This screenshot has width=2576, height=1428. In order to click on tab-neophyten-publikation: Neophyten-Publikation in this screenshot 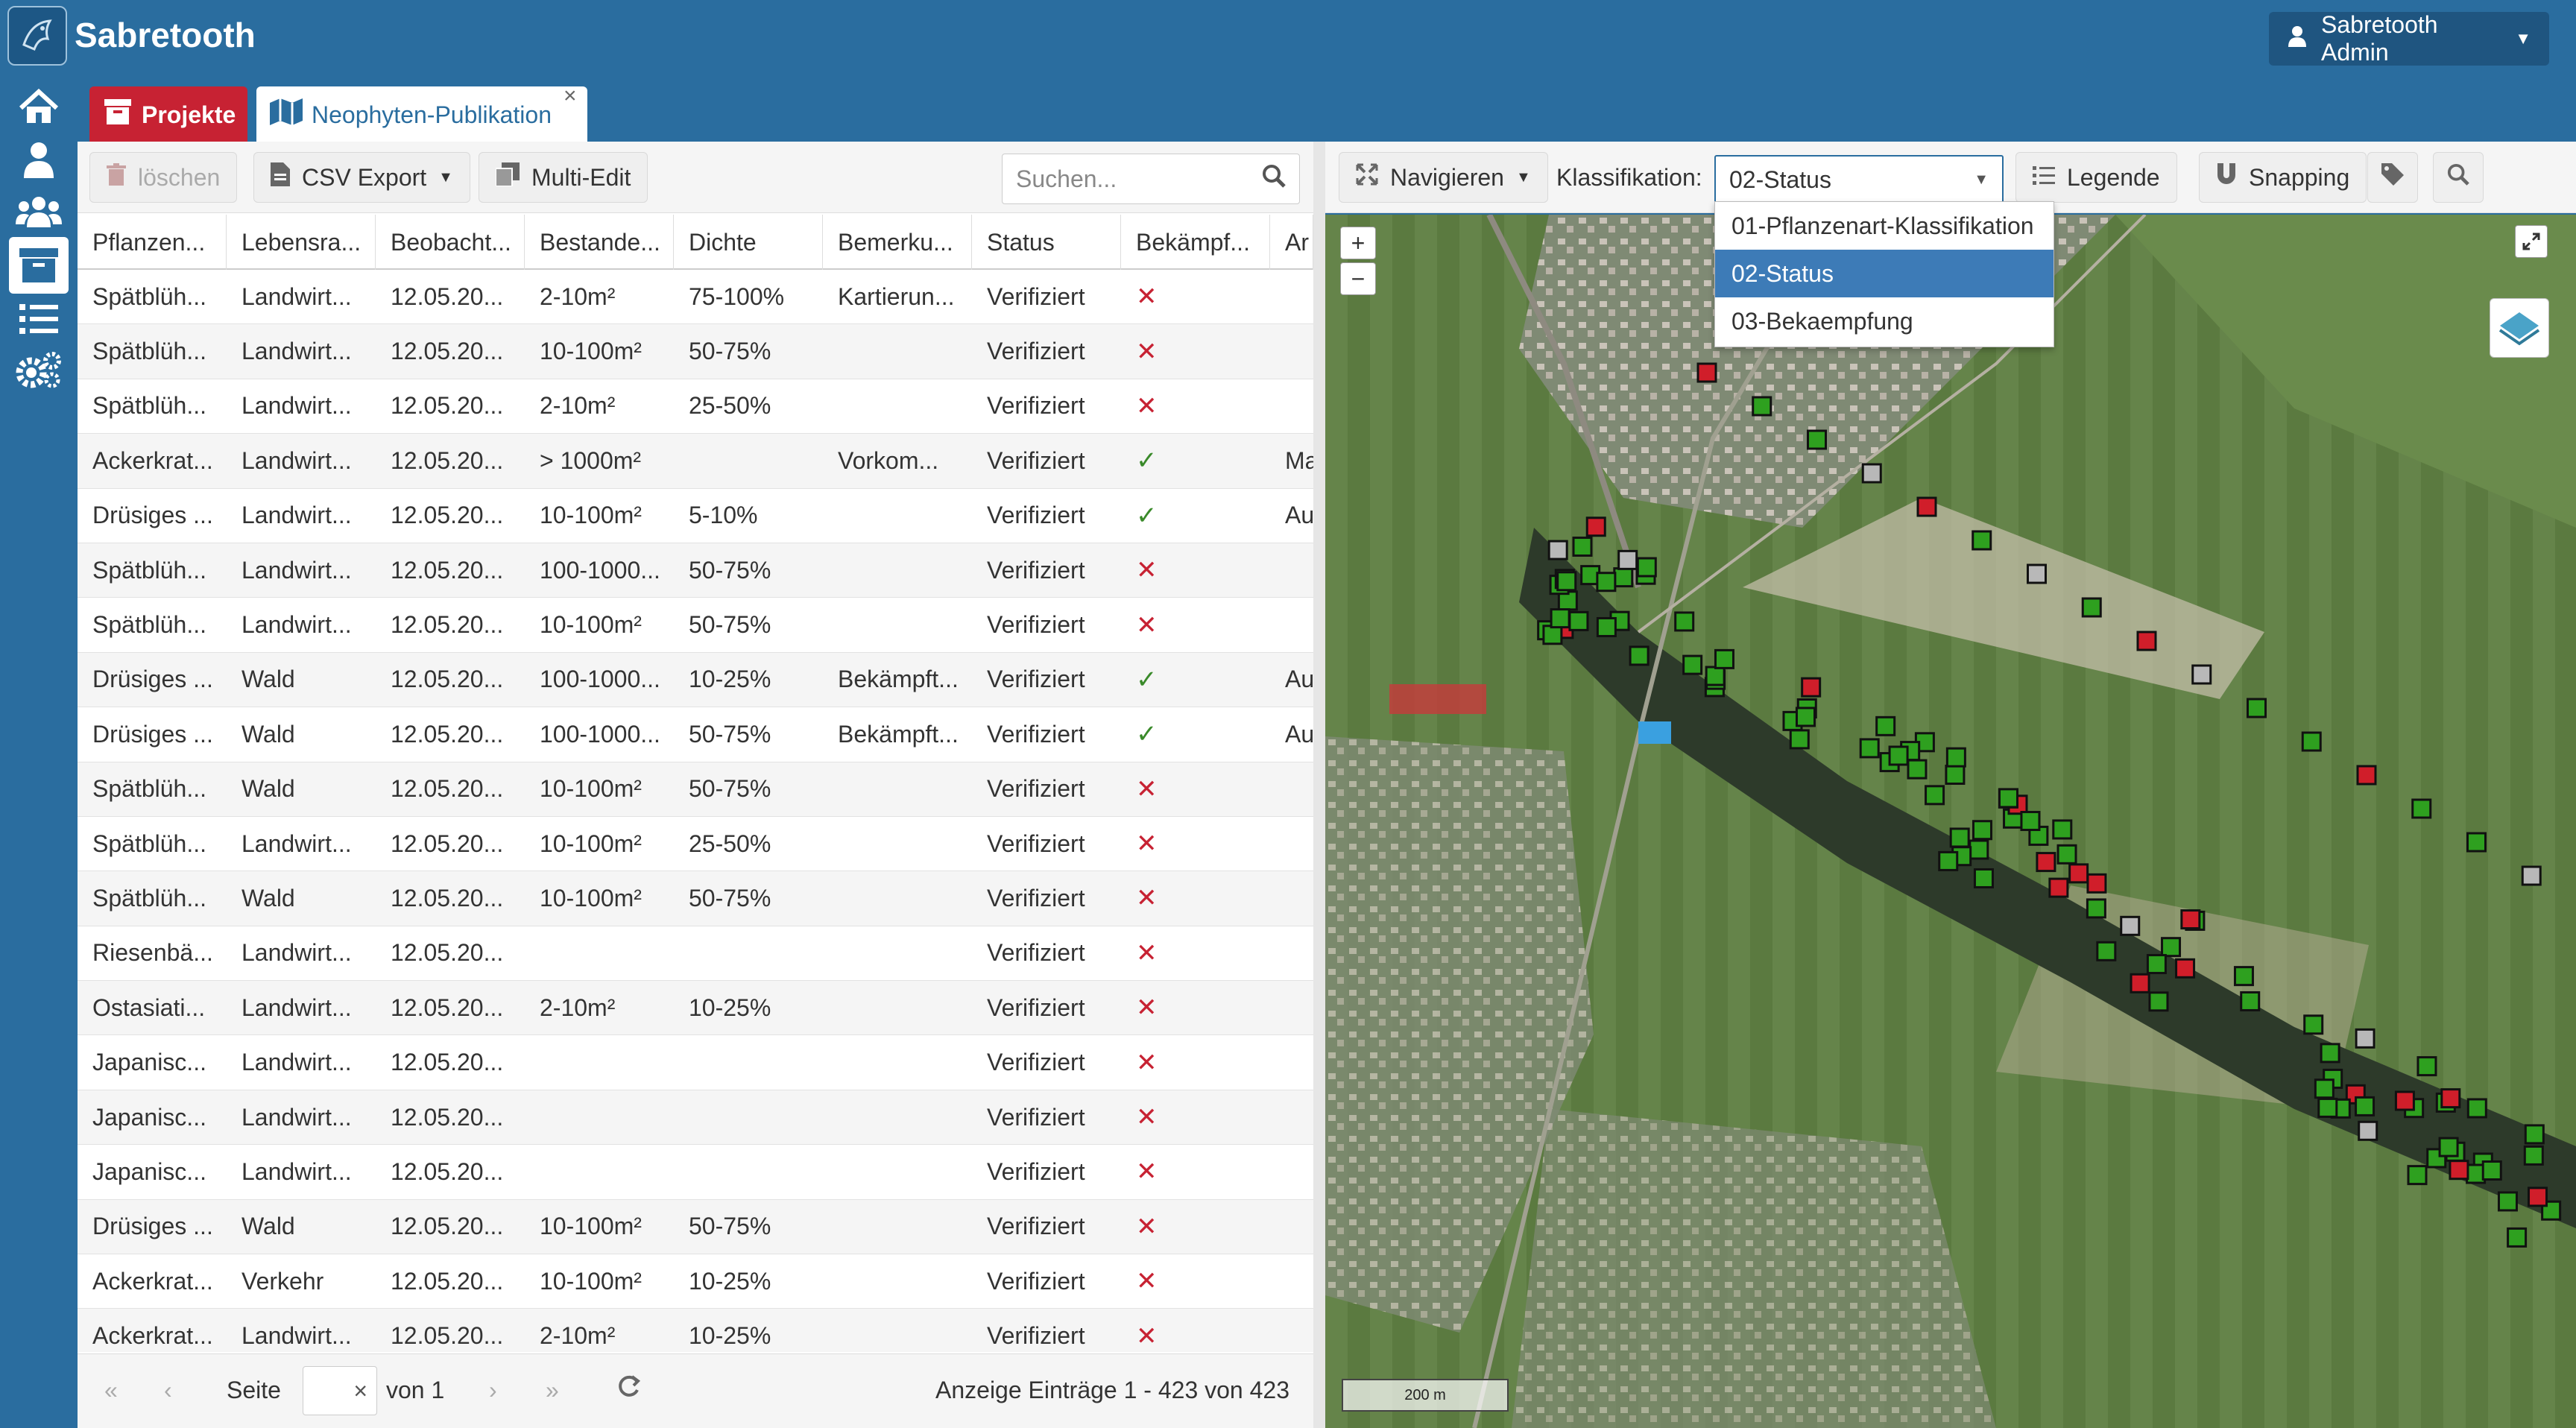, I will do `click(422, 114)`.